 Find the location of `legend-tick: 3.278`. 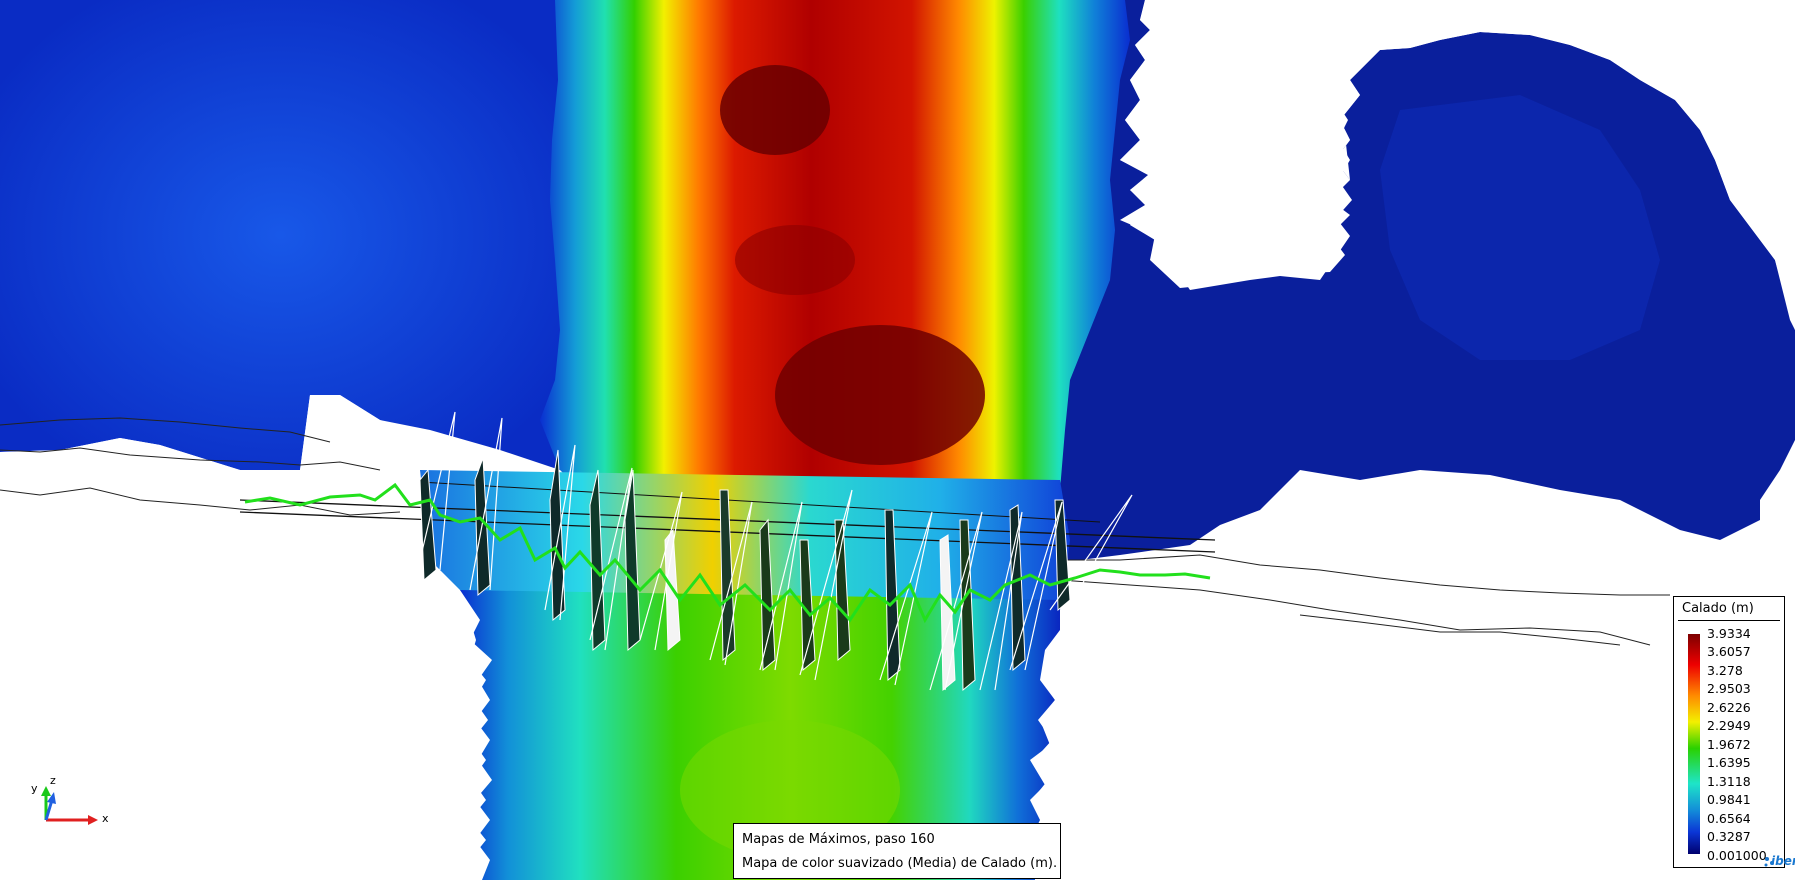

legend-tick: 3.278 is located at coordinates (1725, 670).